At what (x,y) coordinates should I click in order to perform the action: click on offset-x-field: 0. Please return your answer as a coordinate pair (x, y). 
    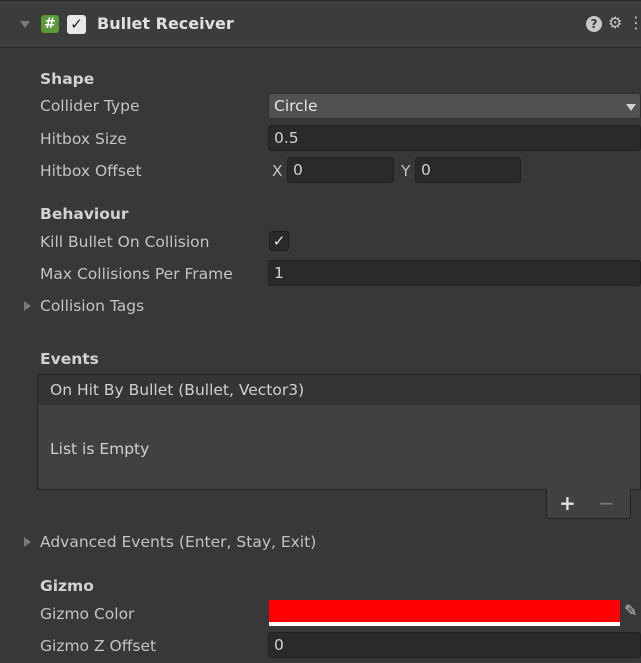
    Looking at the image, I should click on (340, 170).